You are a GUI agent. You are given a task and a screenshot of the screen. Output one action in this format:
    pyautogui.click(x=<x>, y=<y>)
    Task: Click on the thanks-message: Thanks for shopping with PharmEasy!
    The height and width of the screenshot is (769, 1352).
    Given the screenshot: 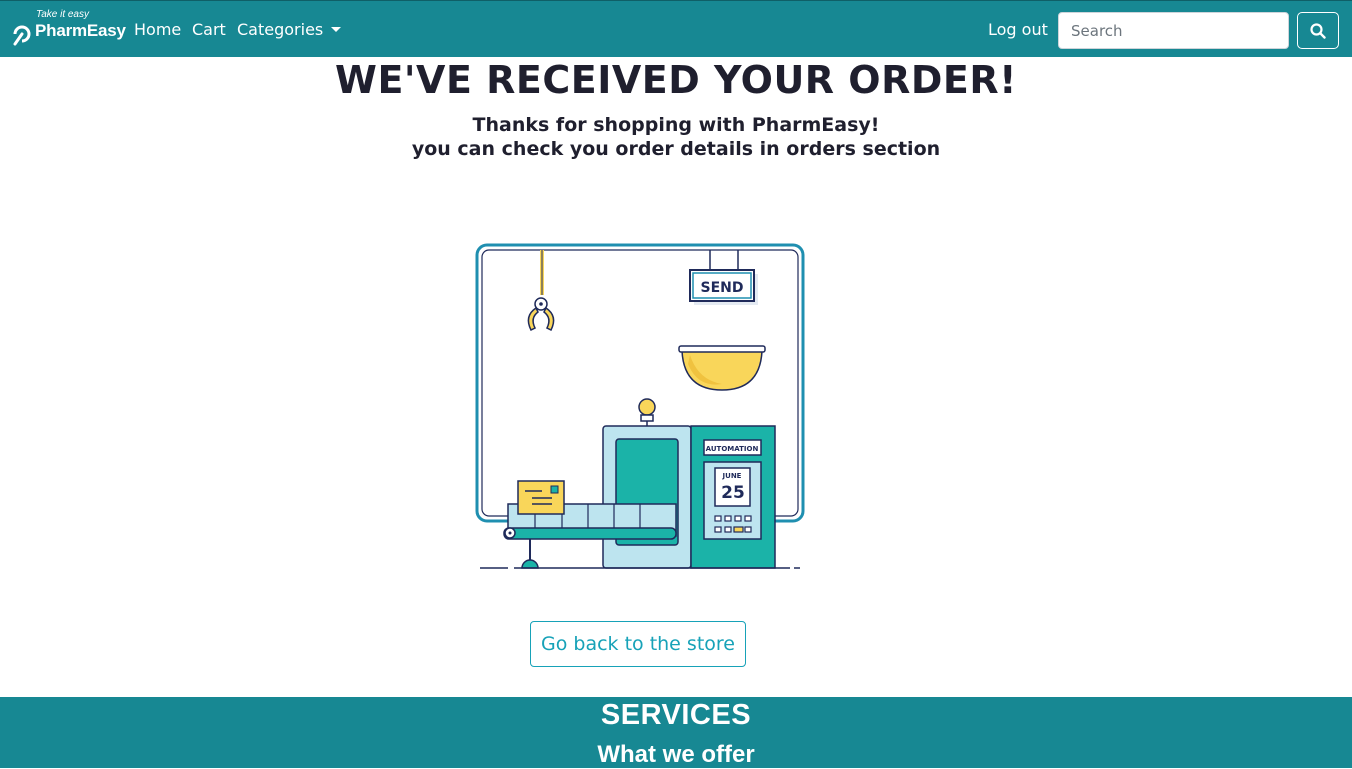 What is the action you would take?
    pyautogui.click(x=676, y=125)
    